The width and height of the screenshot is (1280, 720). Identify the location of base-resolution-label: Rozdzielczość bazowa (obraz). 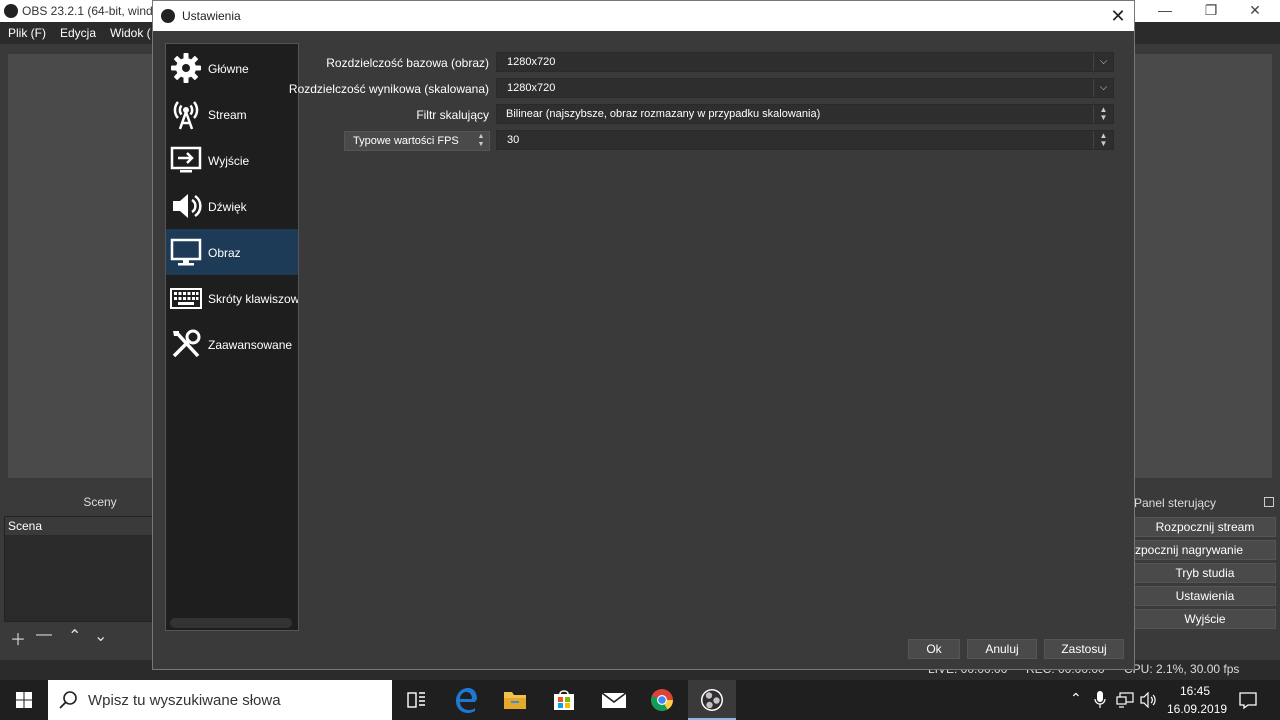
(407, 63).